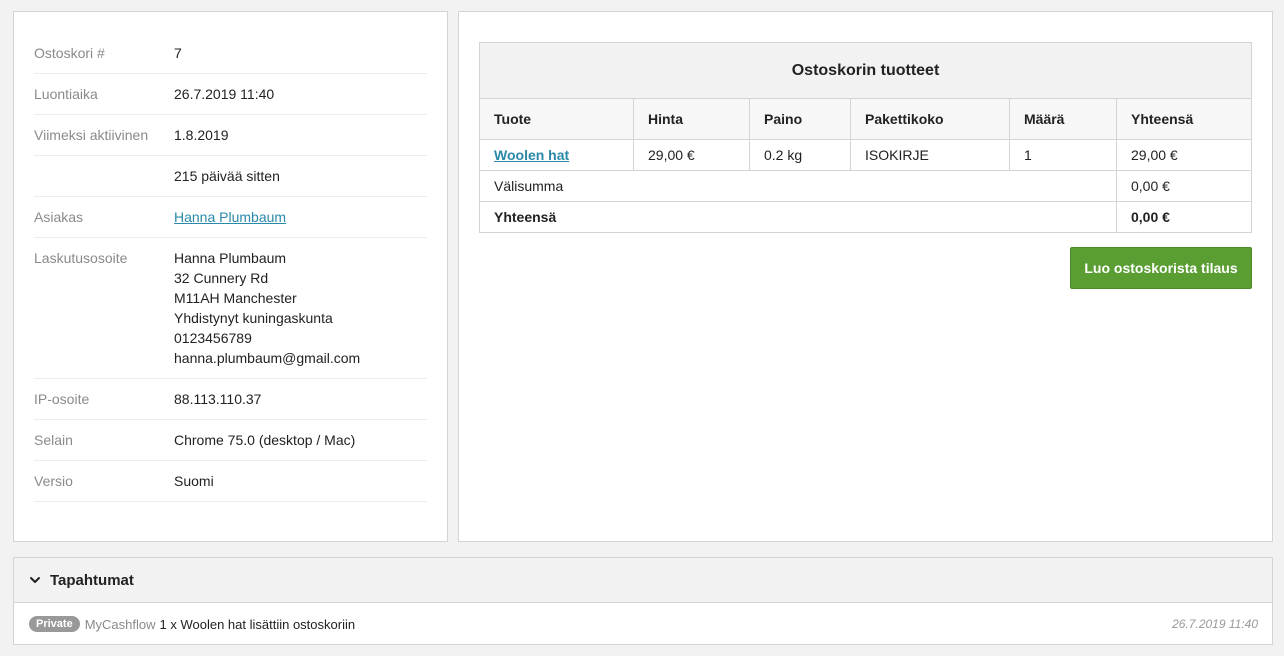 The height and width of the screenshot is (656, 1284). I want to click on cart-number-label: Ostoskori #, so click(69, 53).